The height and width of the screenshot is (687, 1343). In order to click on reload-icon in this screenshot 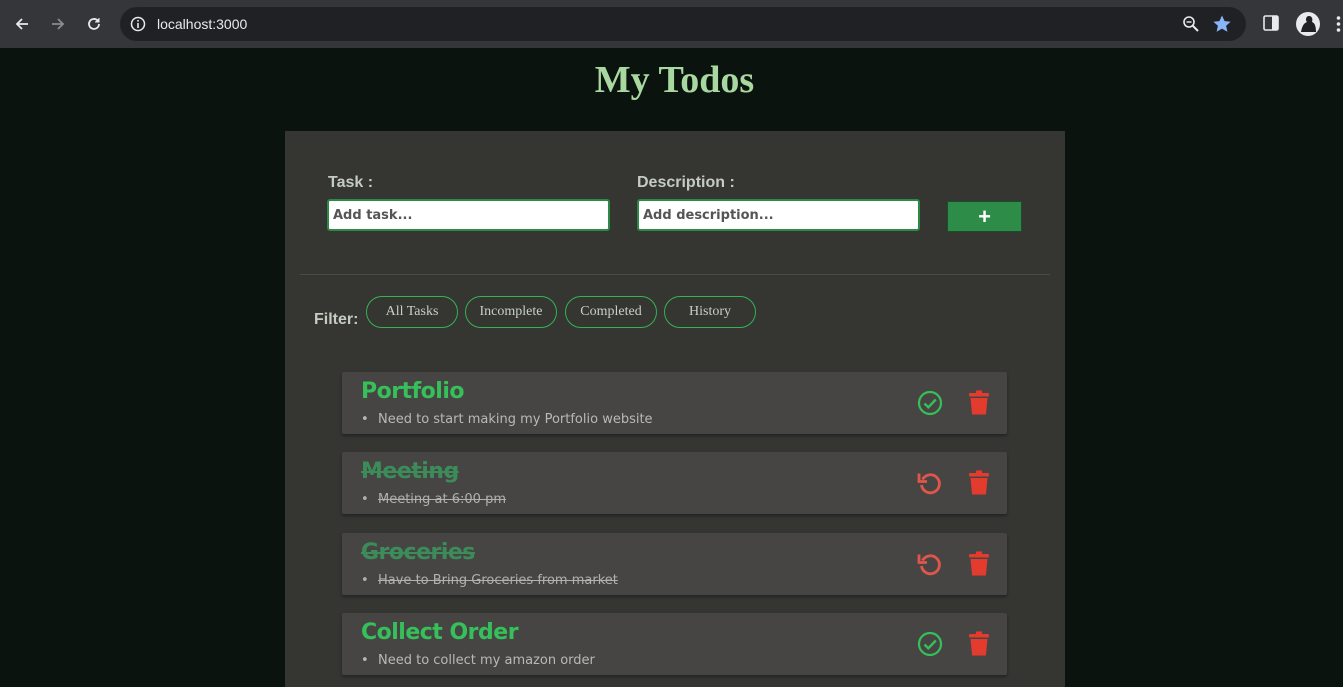, I will do `click(94, 24)`.